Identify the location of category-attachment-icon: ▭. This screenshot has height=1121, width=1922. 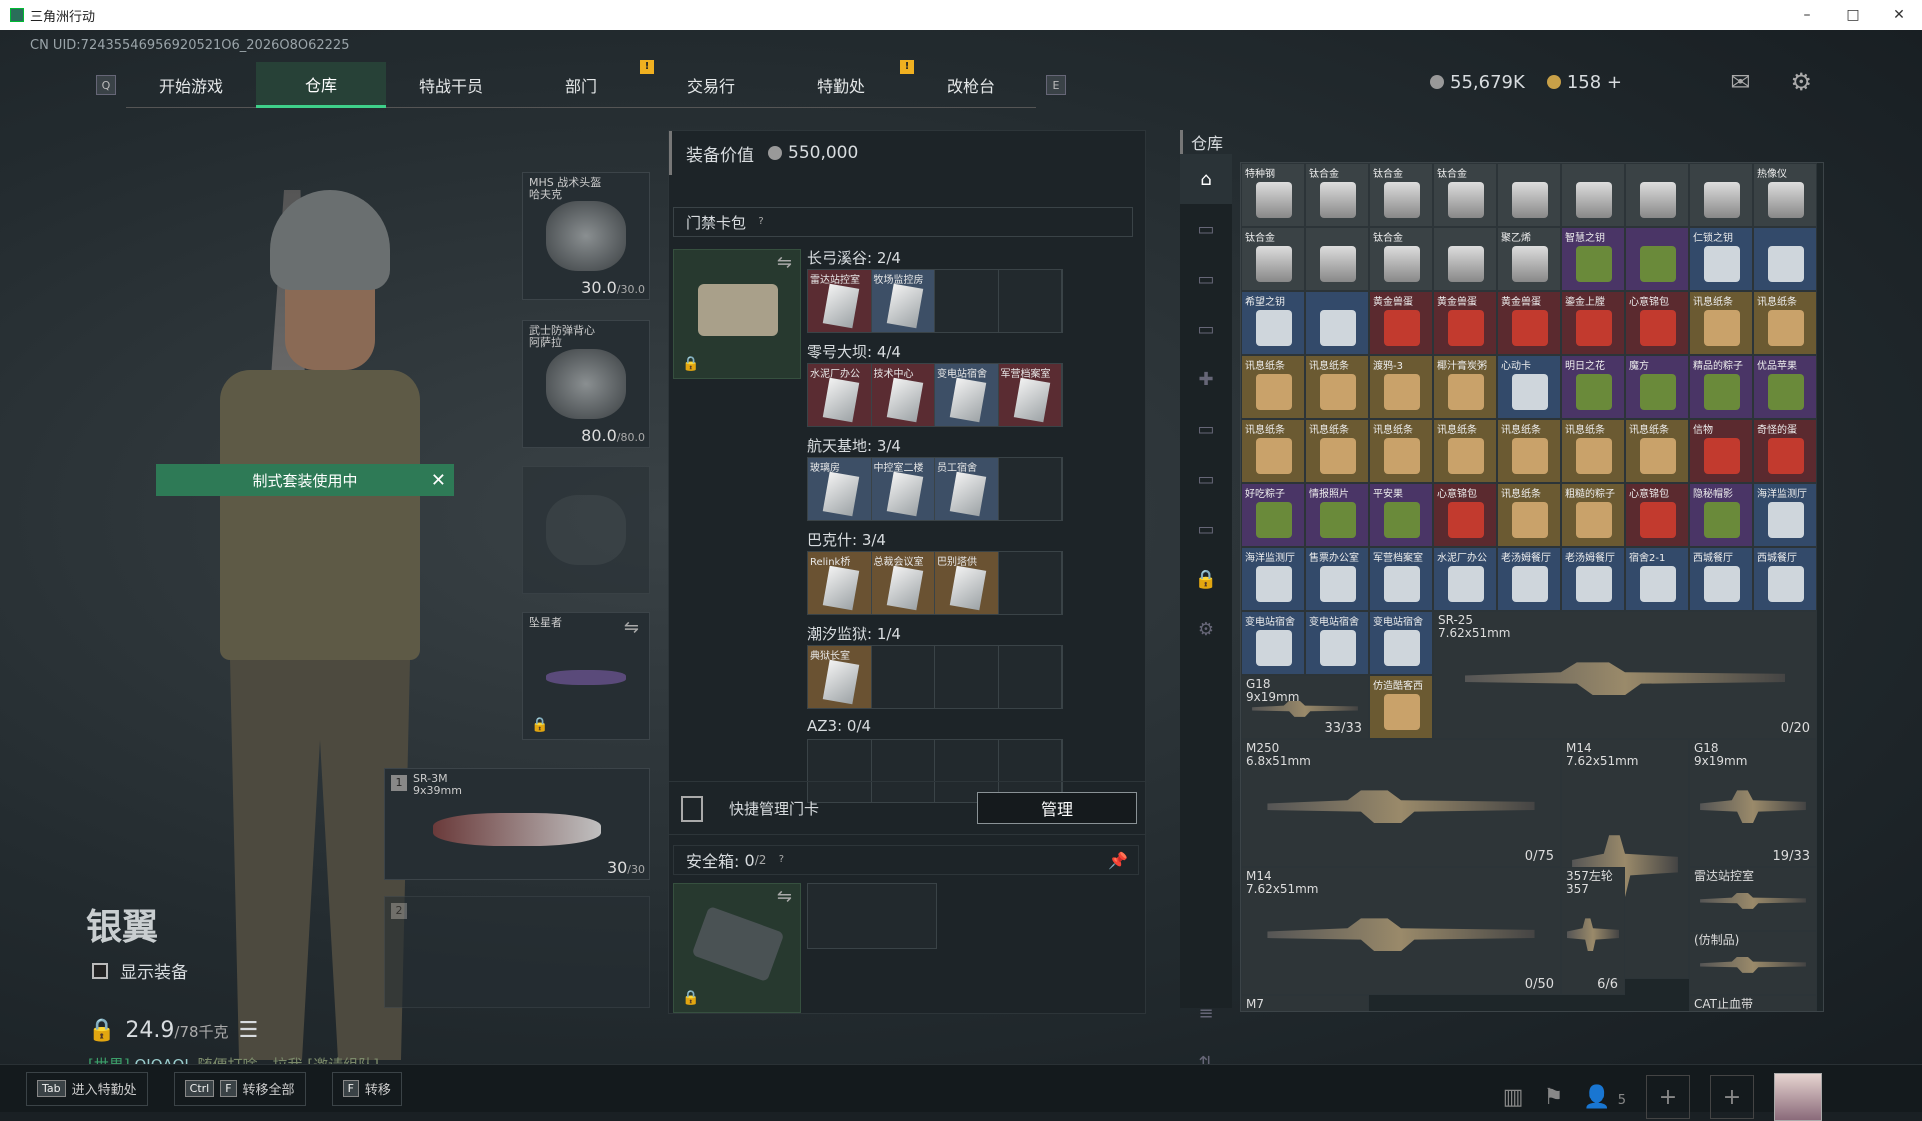
(1206, 429).